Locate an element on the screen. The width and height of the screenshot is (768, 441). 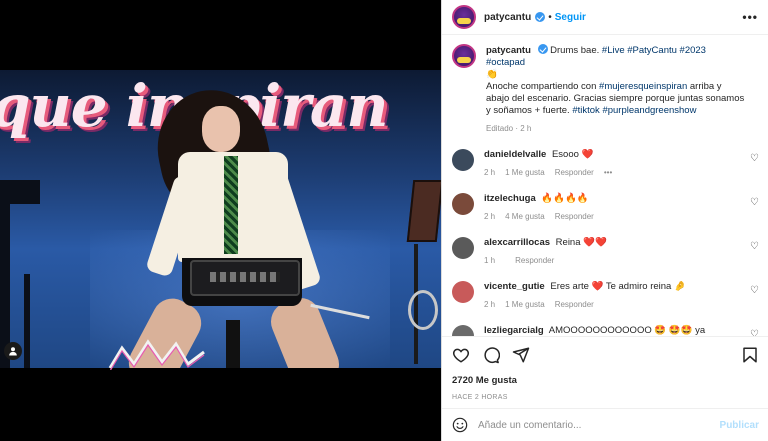
commenter-username: danieldelvalle is located at coordinates (515, 154).